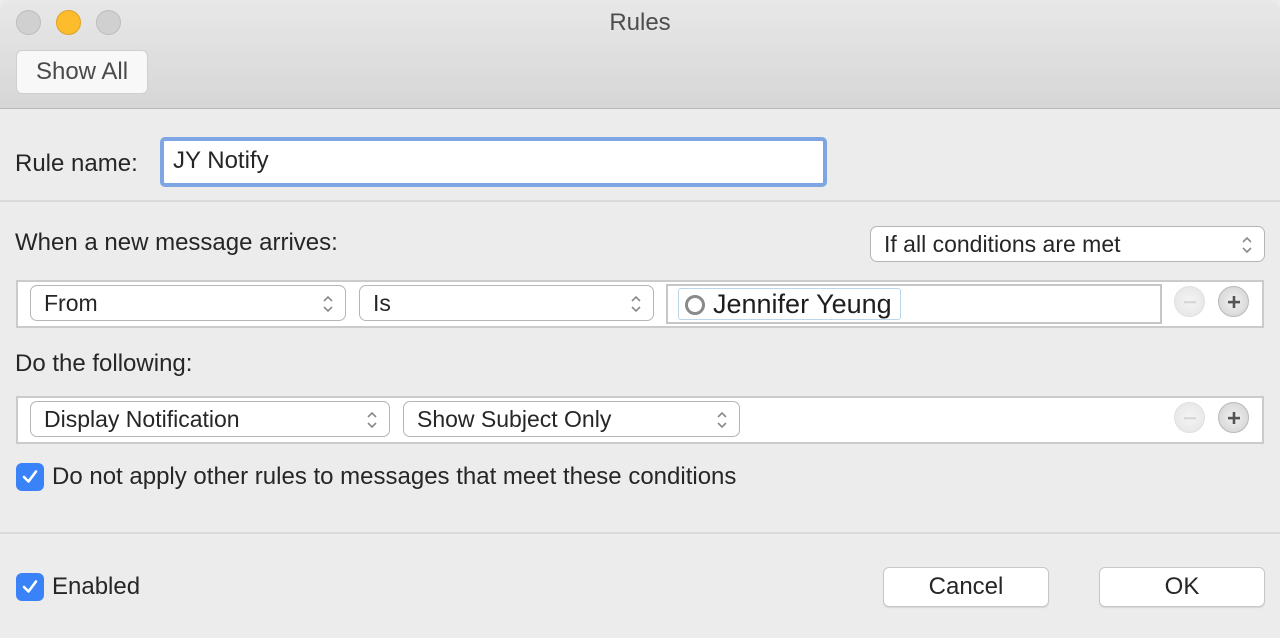 The image size is (1280, 638). I want to click on action-option-select: Show Subject Only, so click(571, 419).